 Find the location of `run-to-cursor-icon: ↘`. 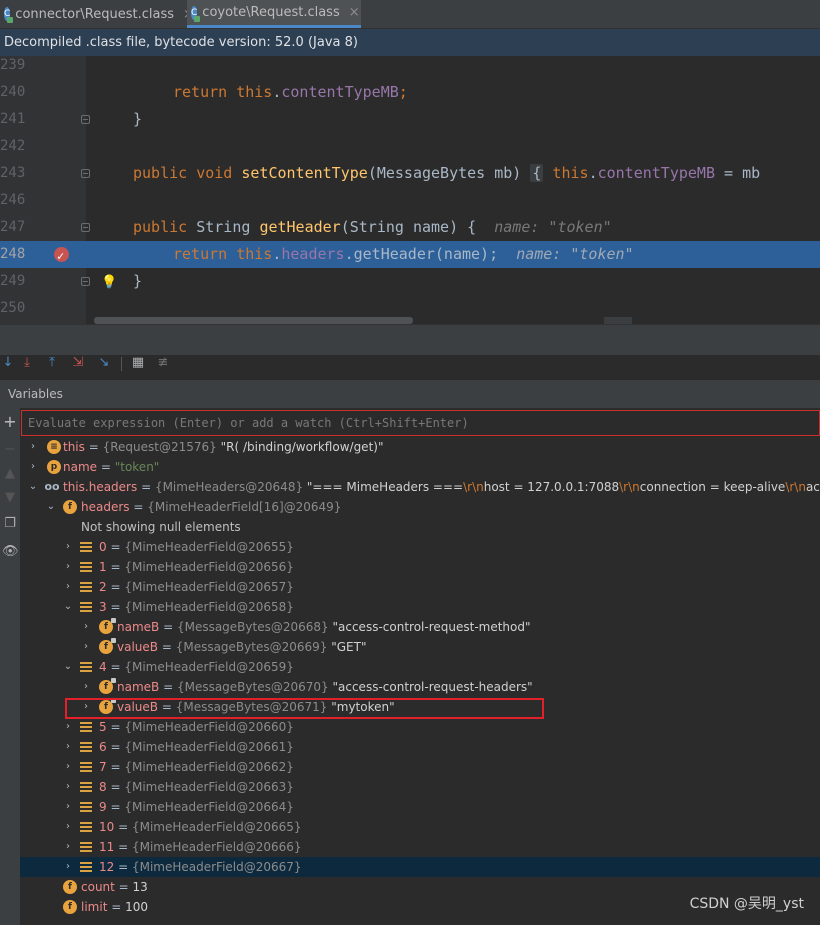

run-to-cursor-icon: ↘ is located at coordinates (104, 363).